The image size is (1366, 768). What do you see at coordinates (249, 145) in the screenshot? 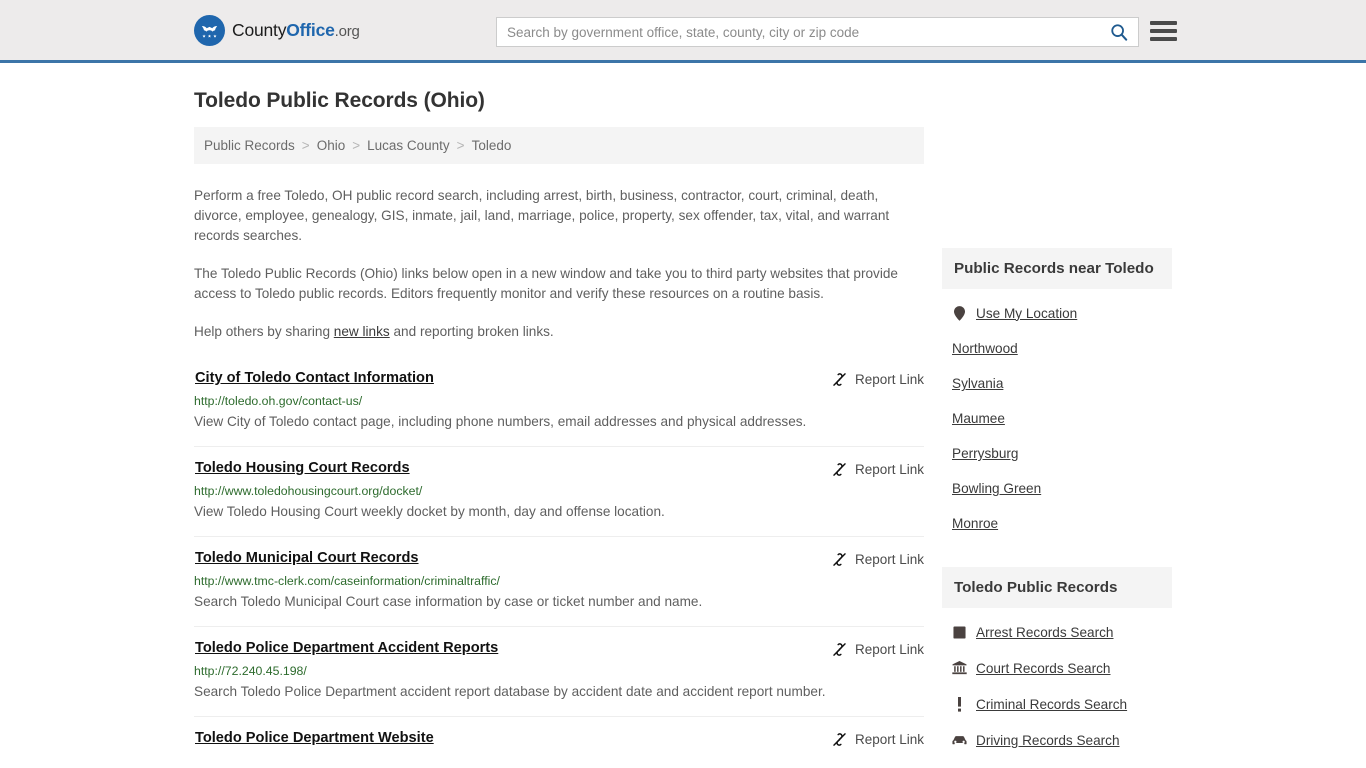
I see `breadcrumb-item-public-records: Public Records` at bounding box center [249, 145].